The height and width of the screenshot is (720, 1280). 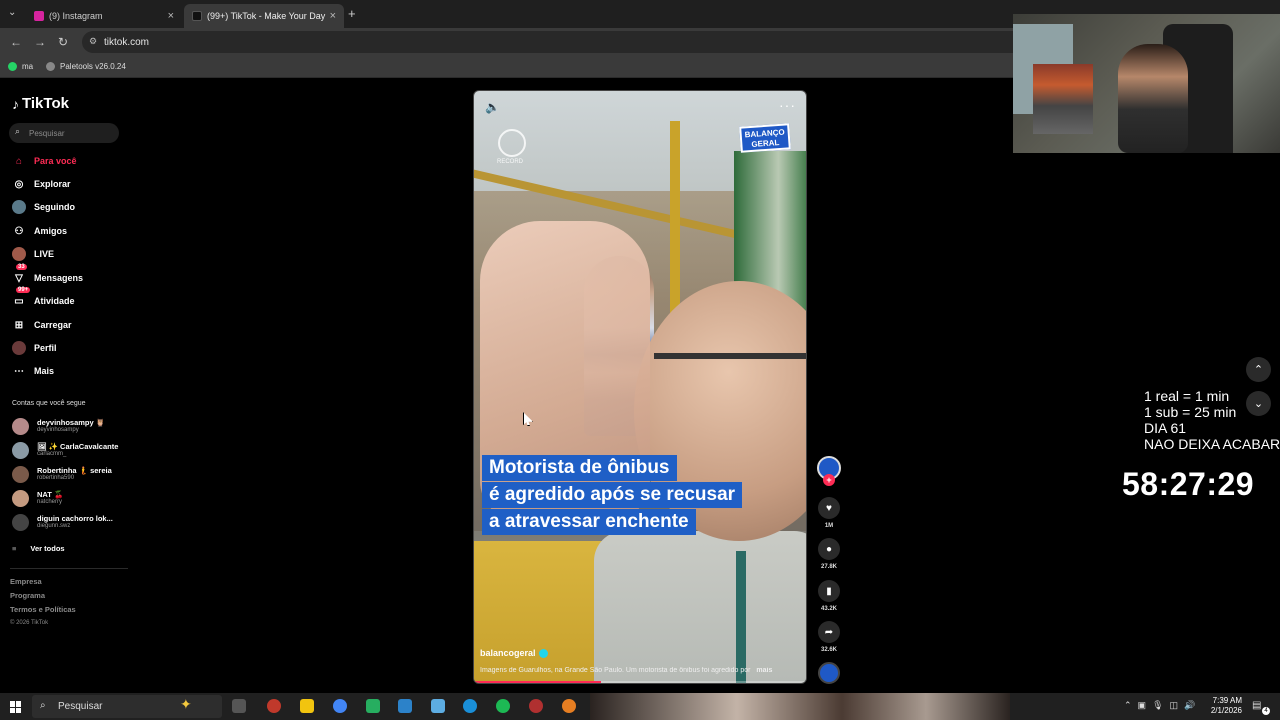 I want to click on chevron-up-icon: ⌃, so click(x=1128, y=705).